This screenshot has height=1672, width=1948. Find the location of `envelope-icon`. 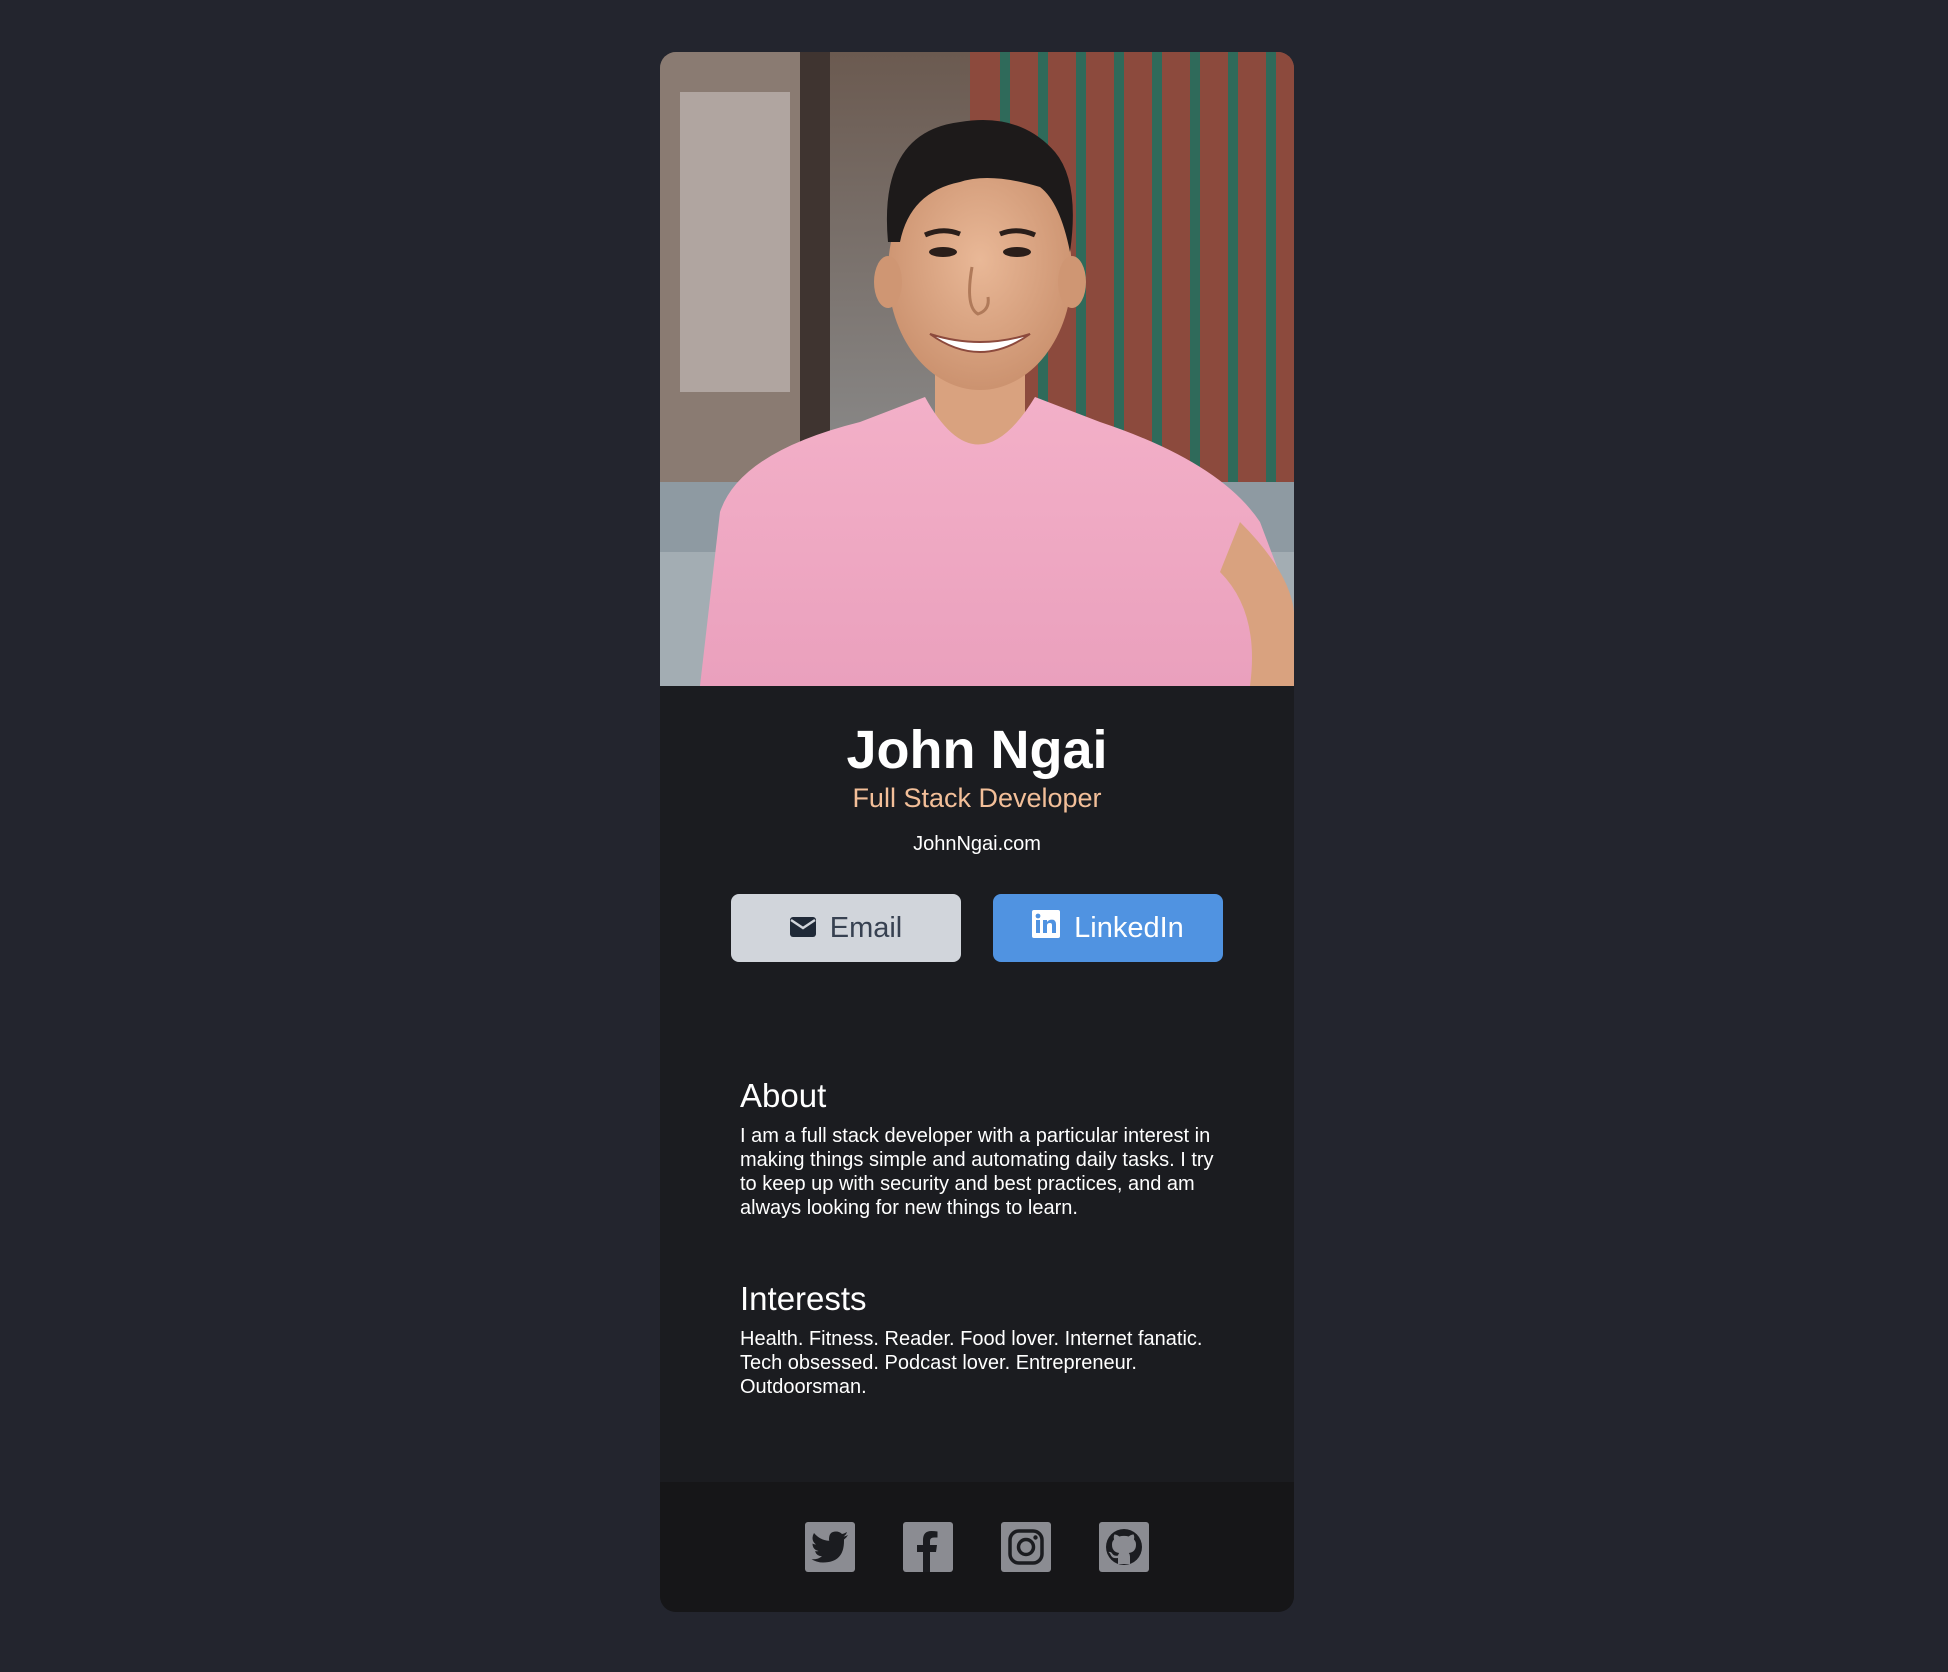

envelope-icon is located at coordinates (802, 928).